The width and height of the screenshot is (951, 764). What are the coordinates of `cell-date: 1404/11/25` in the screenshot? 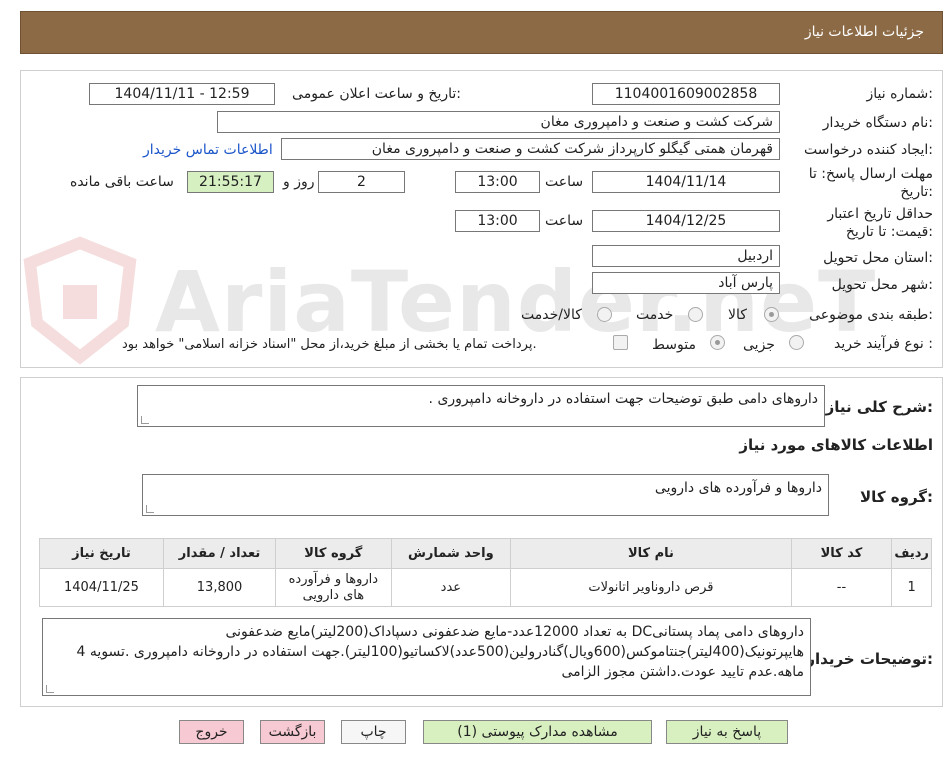 It's located at (101, 587).